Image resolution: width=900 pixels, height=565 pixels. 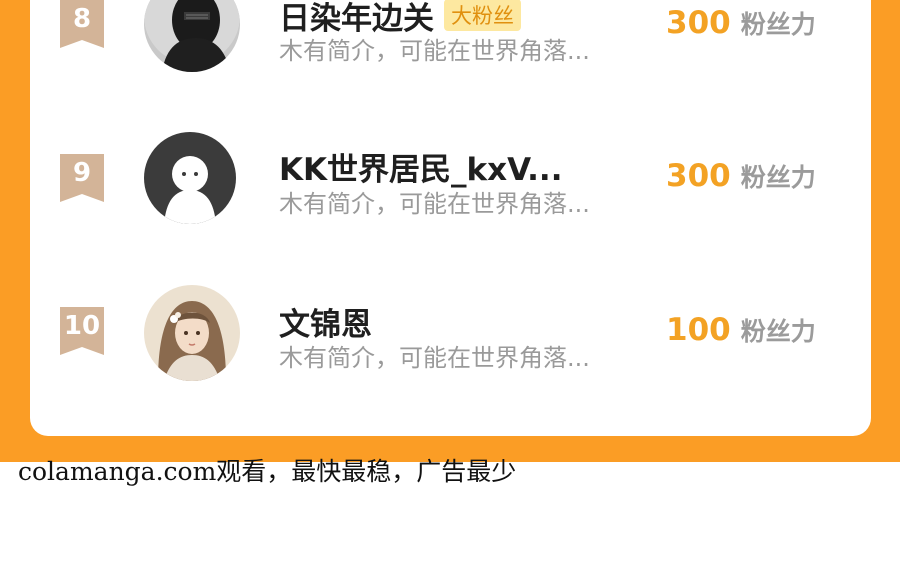 What do you see at coordinates (82, 19) in the screenshot?
I see `rank-number: 8` at bounding box center [82, 19].